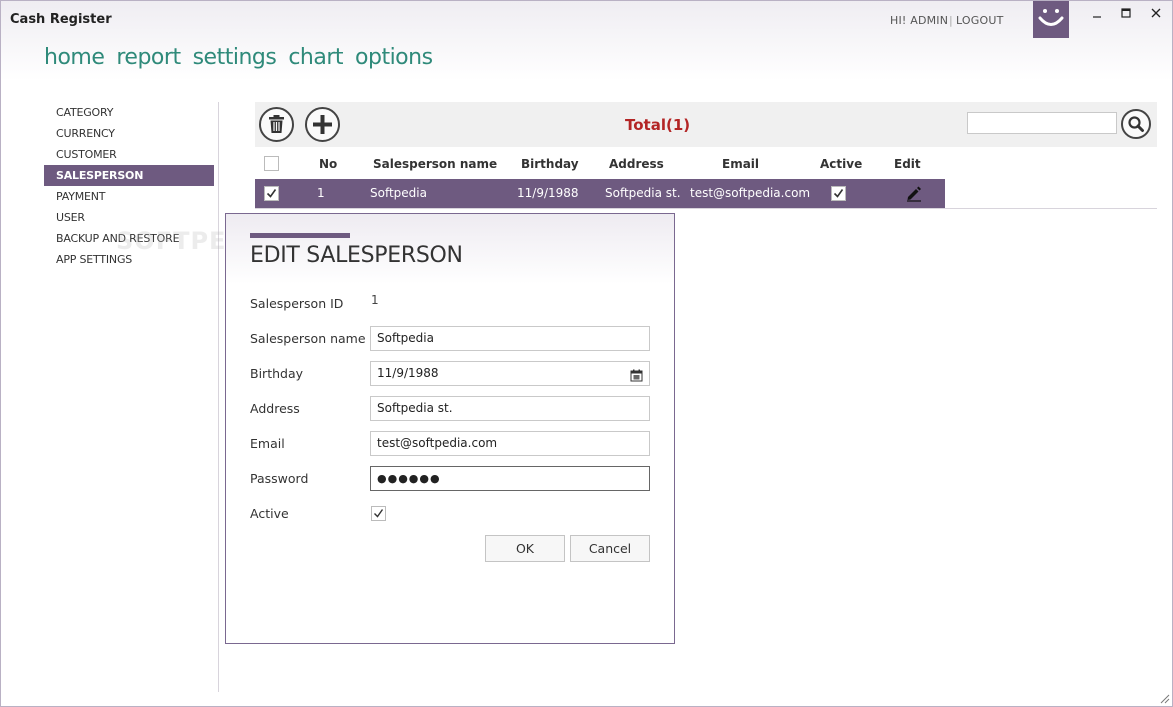  Describe the element at coordinates (218, 397) in the screenshot. I see `sidebar-divider` at that location.